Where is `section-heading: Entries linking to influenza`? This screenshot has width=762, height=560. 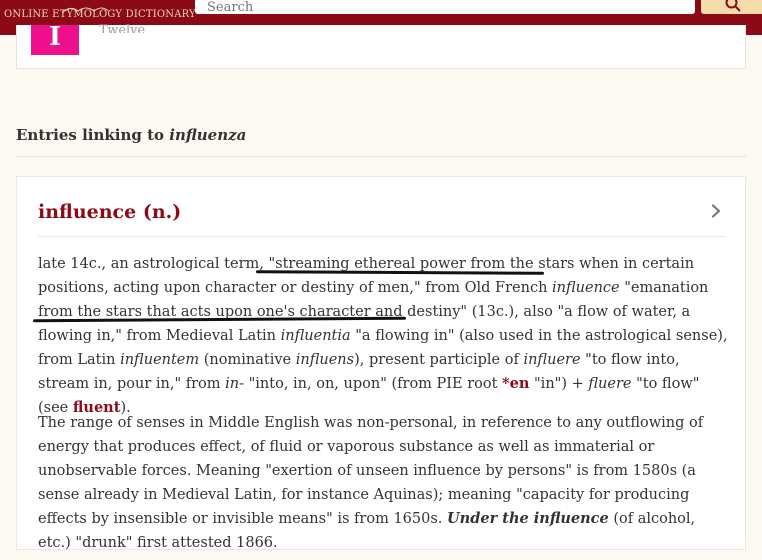 section-heading: Entries linking to influenza is located at coordinates (131, 135).